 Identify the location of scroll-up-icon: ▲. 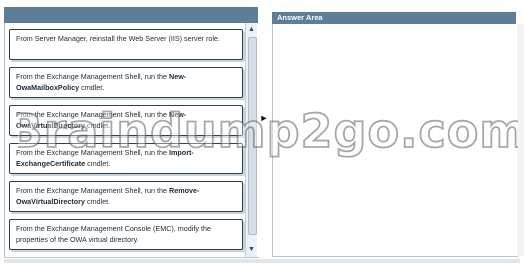
(251, 30).